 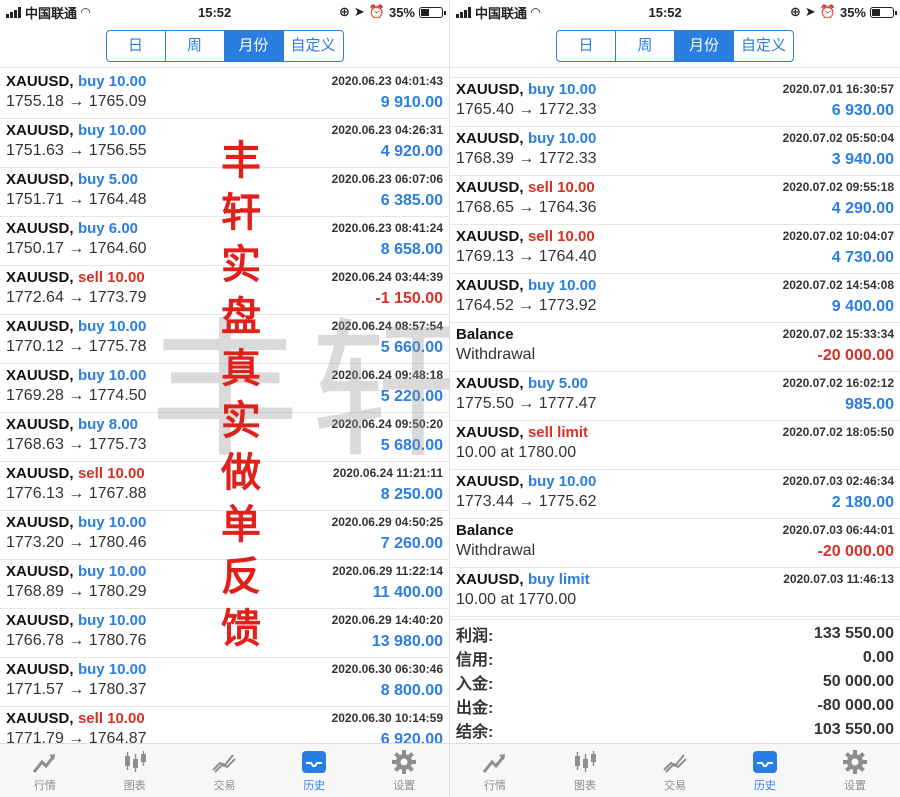 What do you see at coordinates (855, 785) in the screenshot?
I see `tab-label: 设置` at bounding box center [855, 785].